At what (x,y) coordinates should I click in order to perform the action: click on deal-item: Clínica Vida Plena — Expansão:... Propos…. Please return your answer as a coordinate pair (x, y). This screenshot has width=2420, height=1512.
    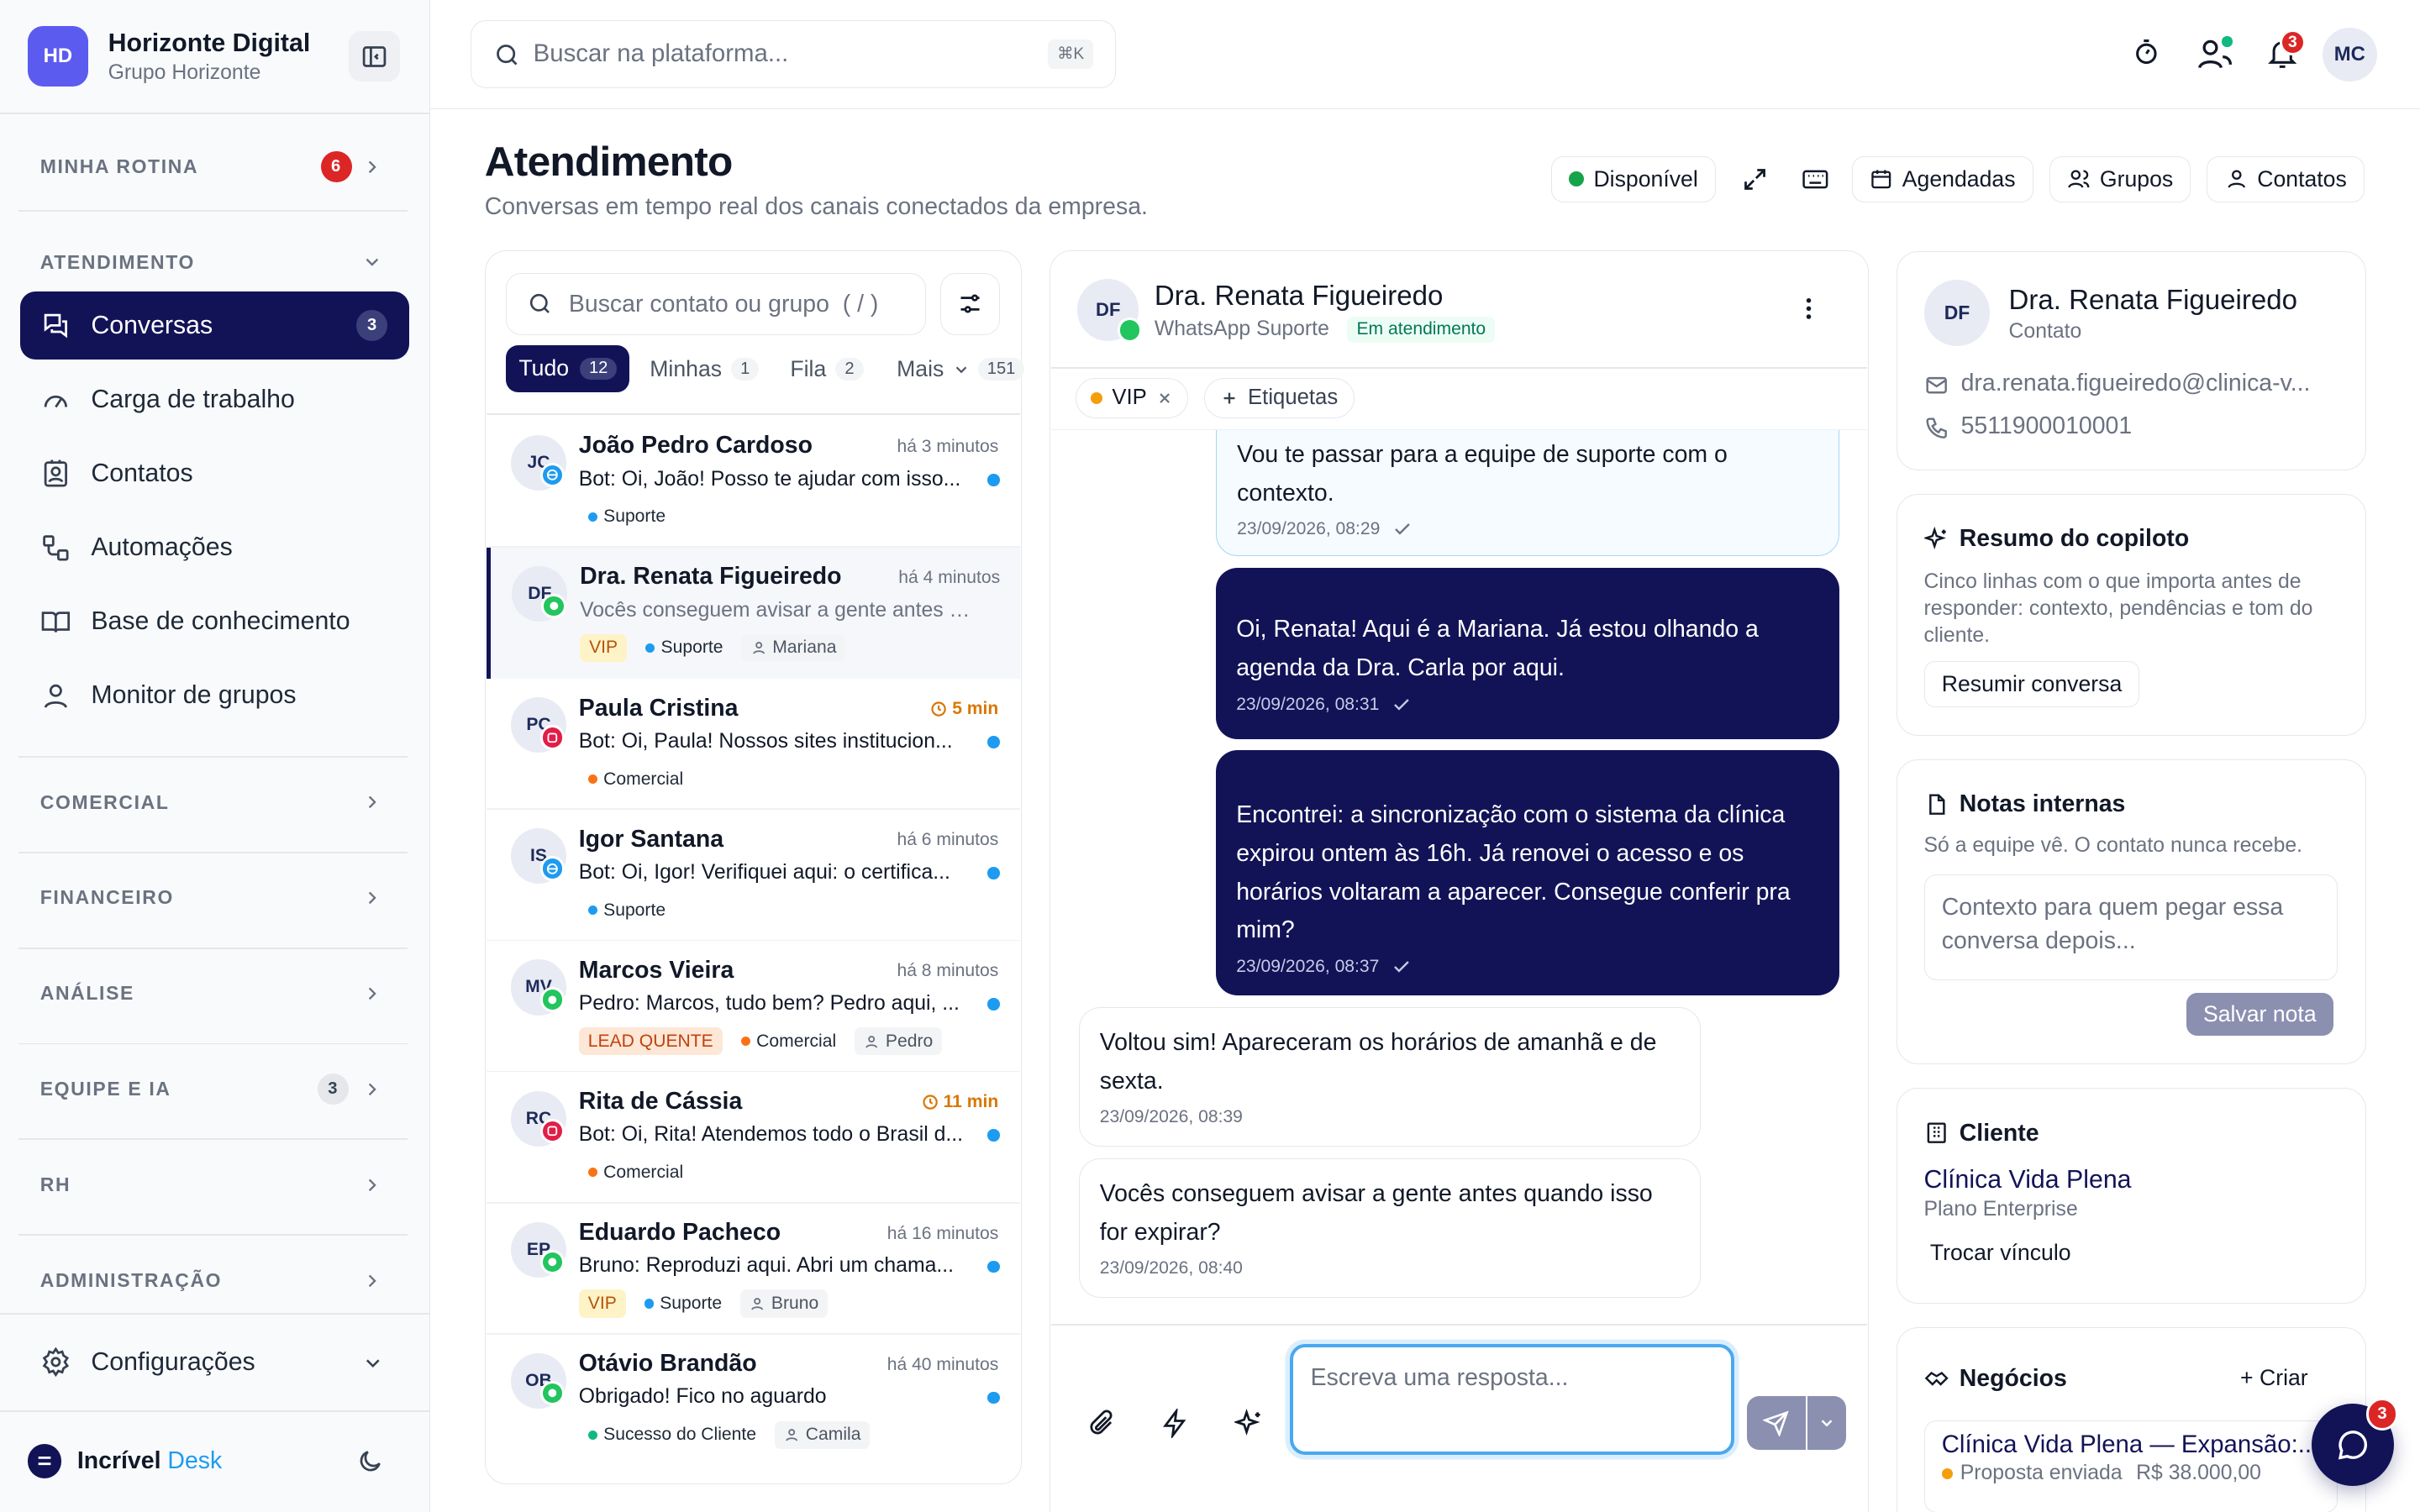
    Looking at the image, I should click on (2130, 1466).